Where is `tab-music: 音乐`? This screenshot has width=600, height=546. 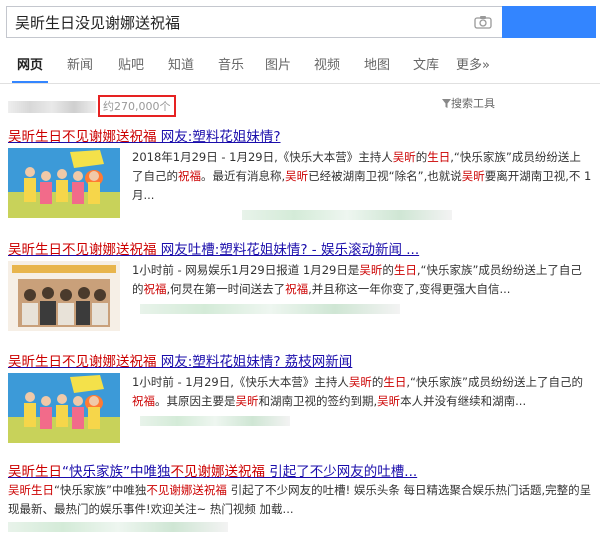 tab-music: 音乐 is located at coordinates (231, 63).